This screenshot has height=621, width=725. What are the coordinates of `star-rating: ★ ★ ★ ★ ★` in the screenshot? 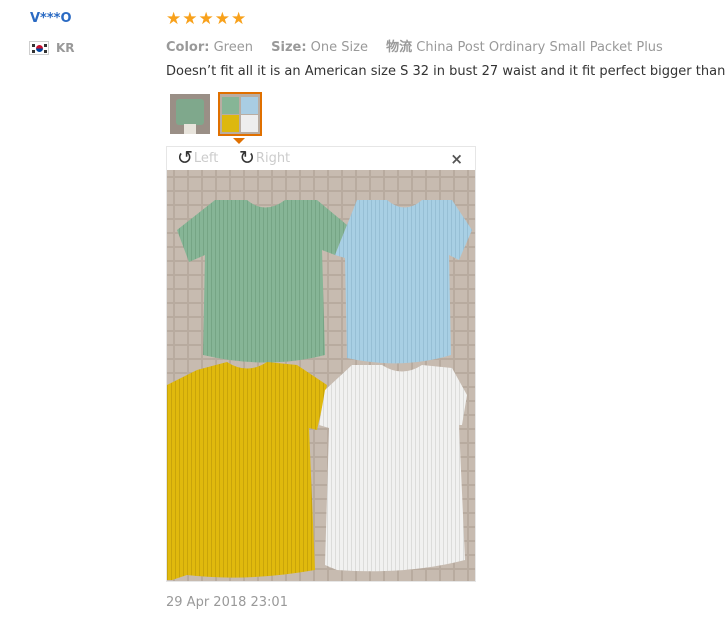 It's located at (206, 19).